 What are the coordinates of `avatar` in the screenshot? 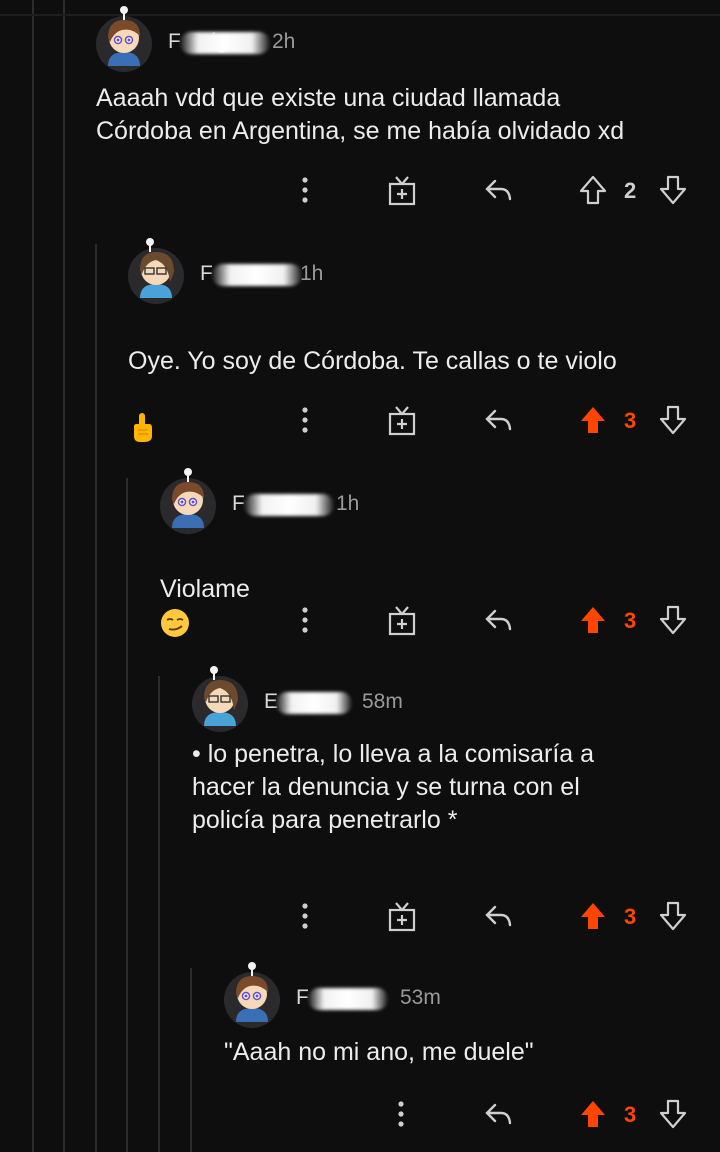 It's located at (252, 995).